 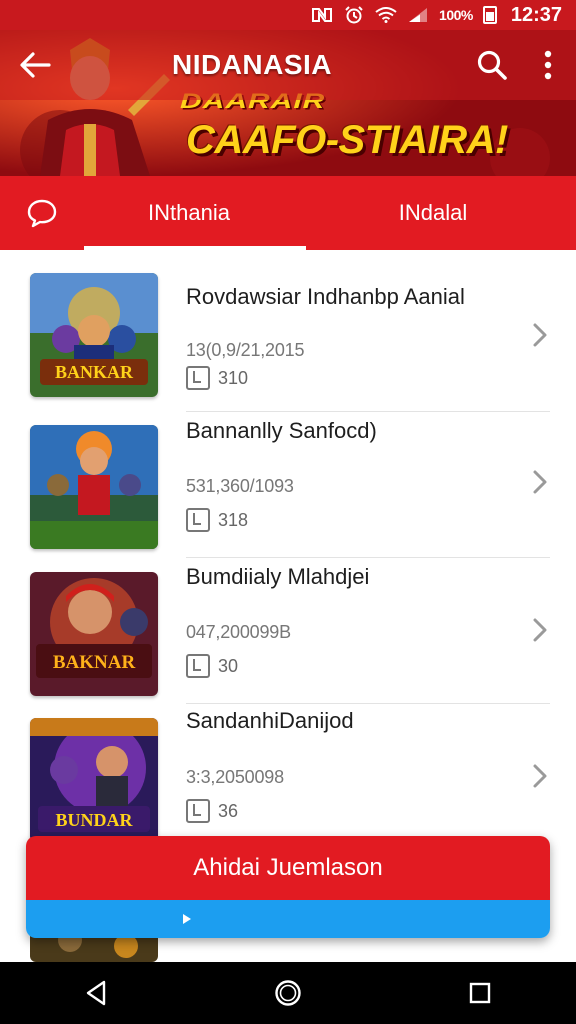 I want to click on game-thumbnail: BAKNAR, so click(x=94, y=634).